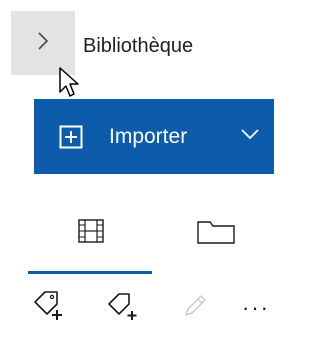  What do you see at coordinates (250, 136) in the screenshot?
I see `chevron-down-icon` at bounding box center [250, 136].